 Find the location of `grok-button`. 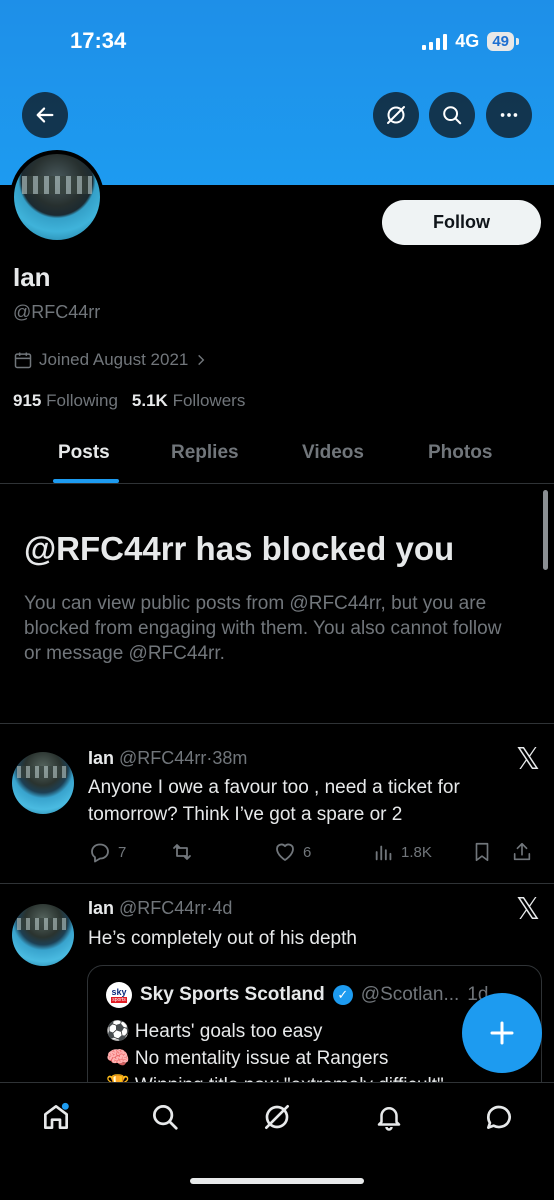

grok-button is located at coordinates (396, 115).